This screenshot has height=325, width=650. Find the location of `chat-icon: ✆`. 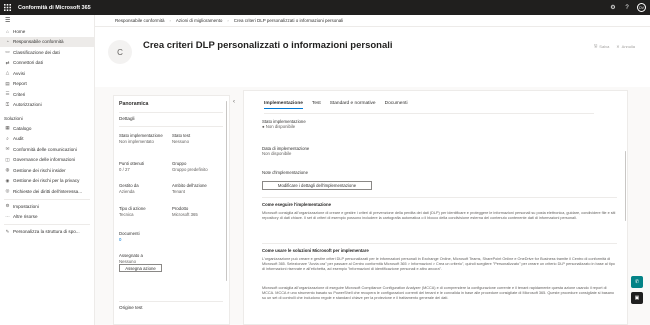

chat-icon: ✆ is located at coordinates (637, 282).